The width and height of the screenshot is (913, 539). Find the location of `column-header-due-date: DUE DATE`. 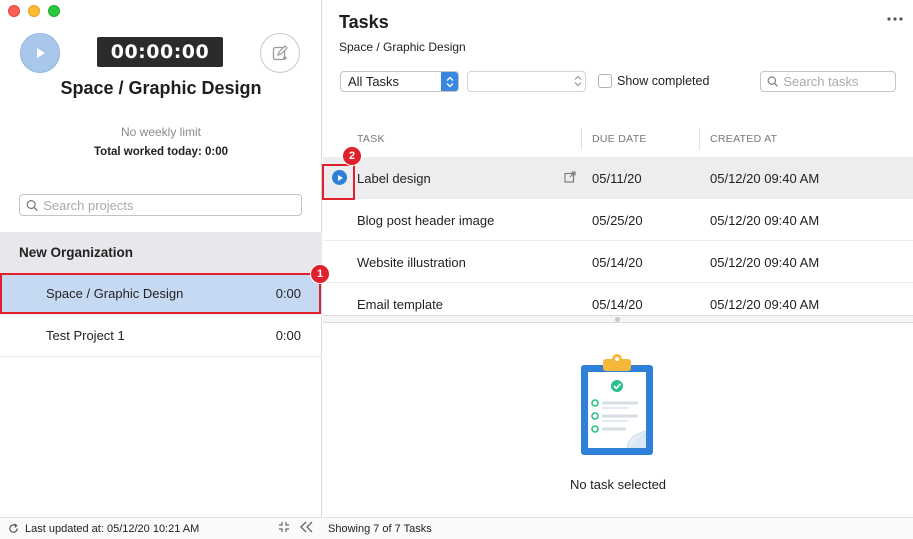

column-header-due-date: DUE DATE is located at coordinates (619, 139).